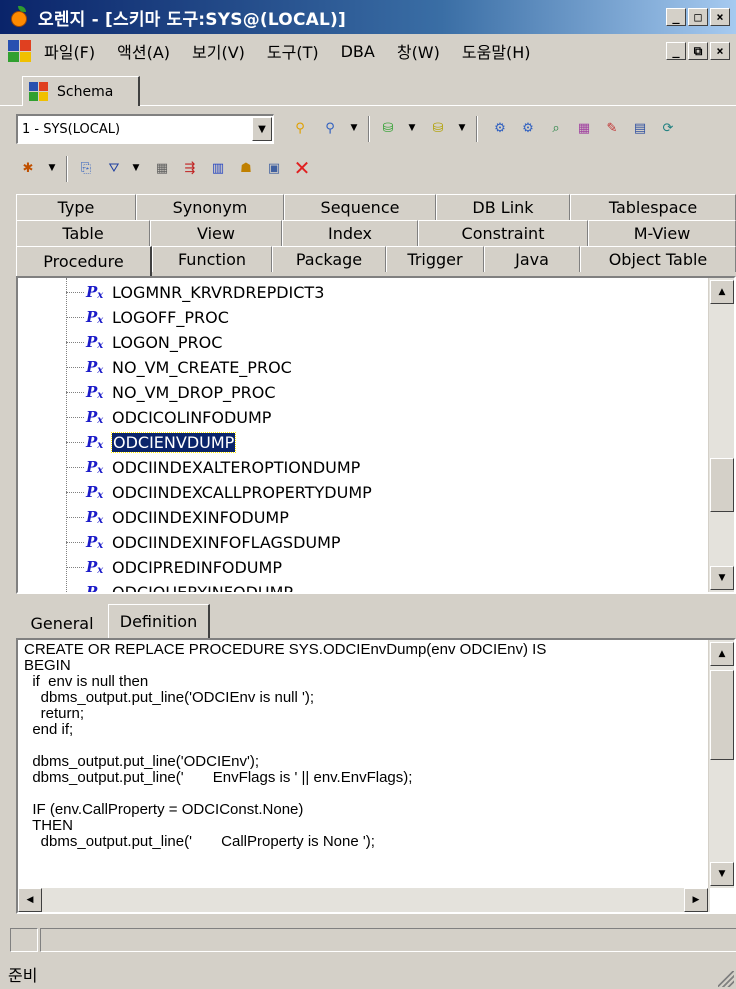  Describe the element at coordinates (612, 128) in the screenshot. I see `compile-icon: ✎` at that location.